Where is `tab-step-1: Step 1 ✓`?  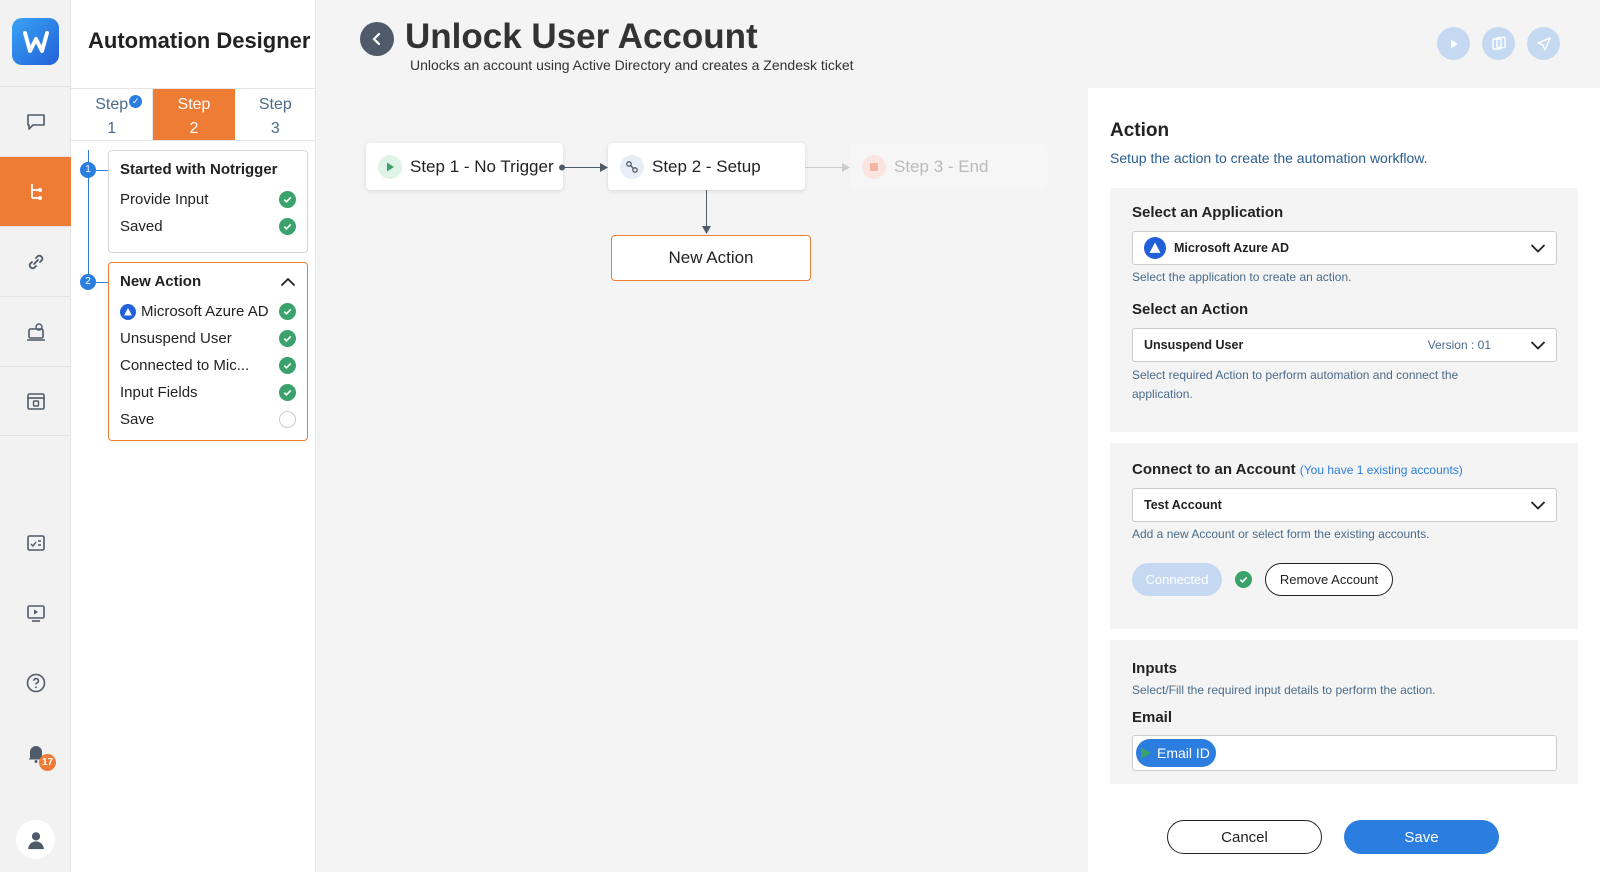 tab-step-1: Step 1 ✓ is located at coordinates (112, 114).